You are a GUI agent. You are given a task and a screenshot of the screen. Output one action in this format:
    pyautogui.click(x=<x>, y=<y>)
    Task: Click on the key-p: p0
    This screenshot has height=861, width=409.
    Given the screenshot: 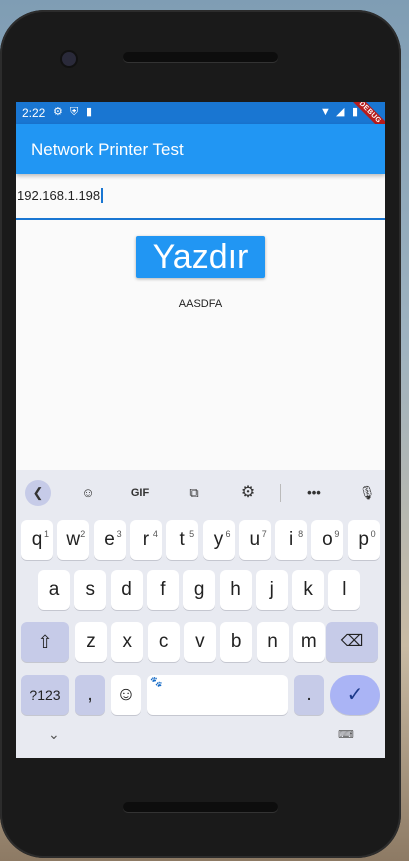 What is the action you would take?
    pyautogui.click(x=363, y=540)
    